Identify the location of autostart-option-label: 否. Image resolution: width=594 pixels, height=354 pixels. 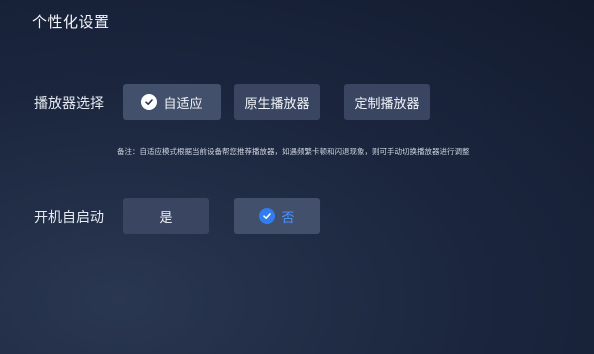
(288, 218).